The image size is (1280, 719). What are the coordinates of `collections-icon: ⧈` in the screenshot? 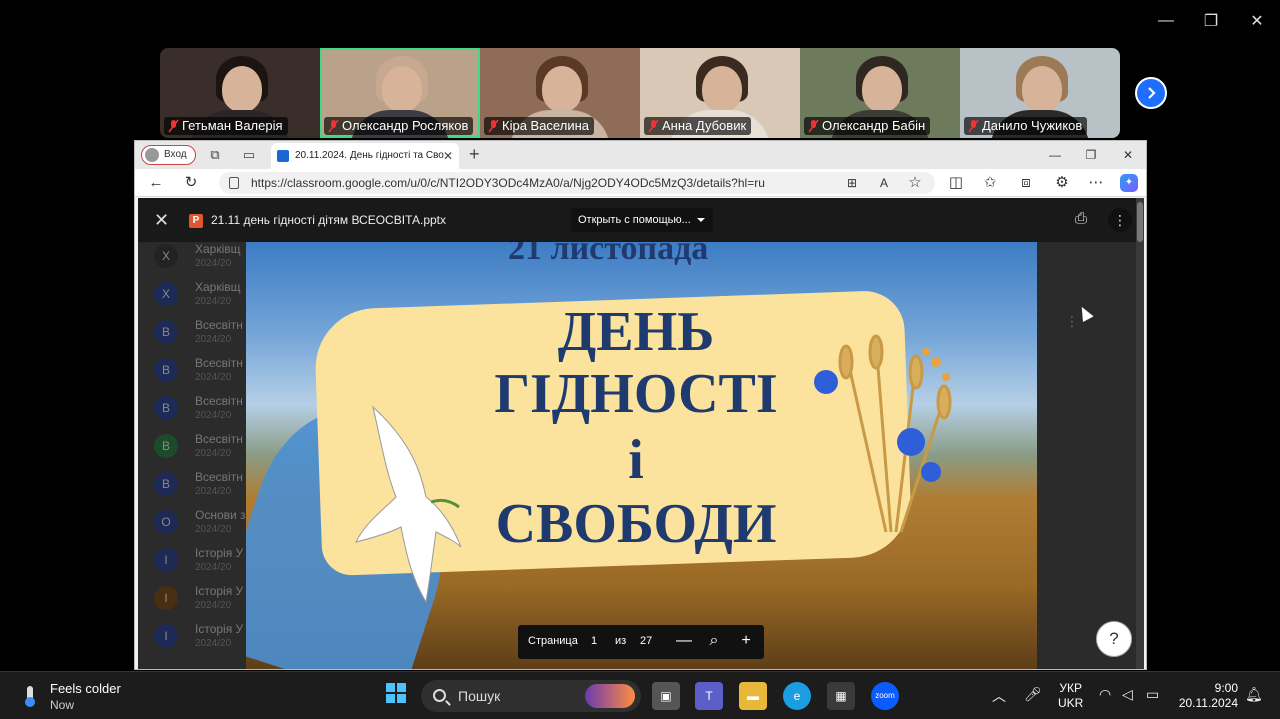 It's located at (1026, 183).